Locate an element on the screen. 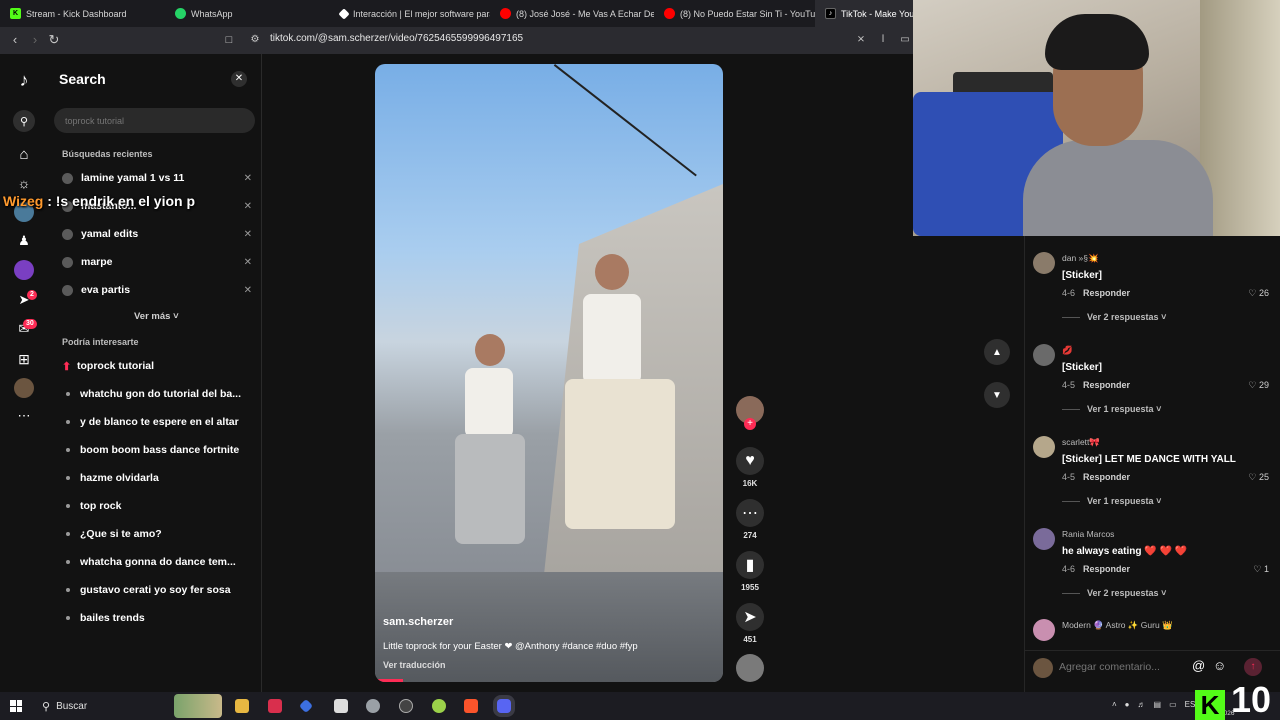 The height and width of the screenshot is (720, 1280). file-explorer-icon is located at coordinates (242, 706).